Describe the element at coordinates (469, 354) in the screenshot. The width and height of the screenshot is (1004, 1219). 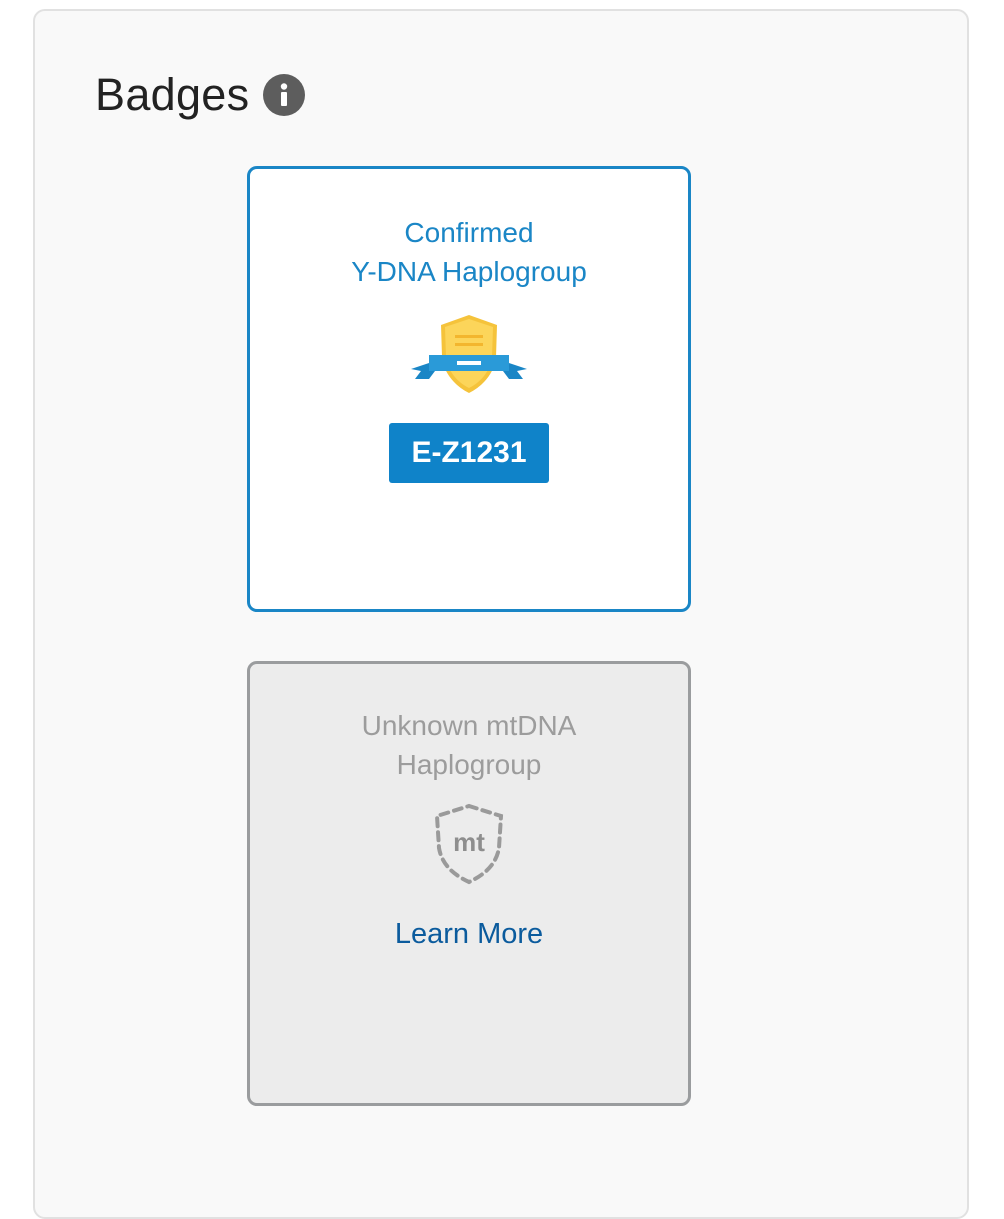
I see `gold-shield-ribbon-icon` at that location.